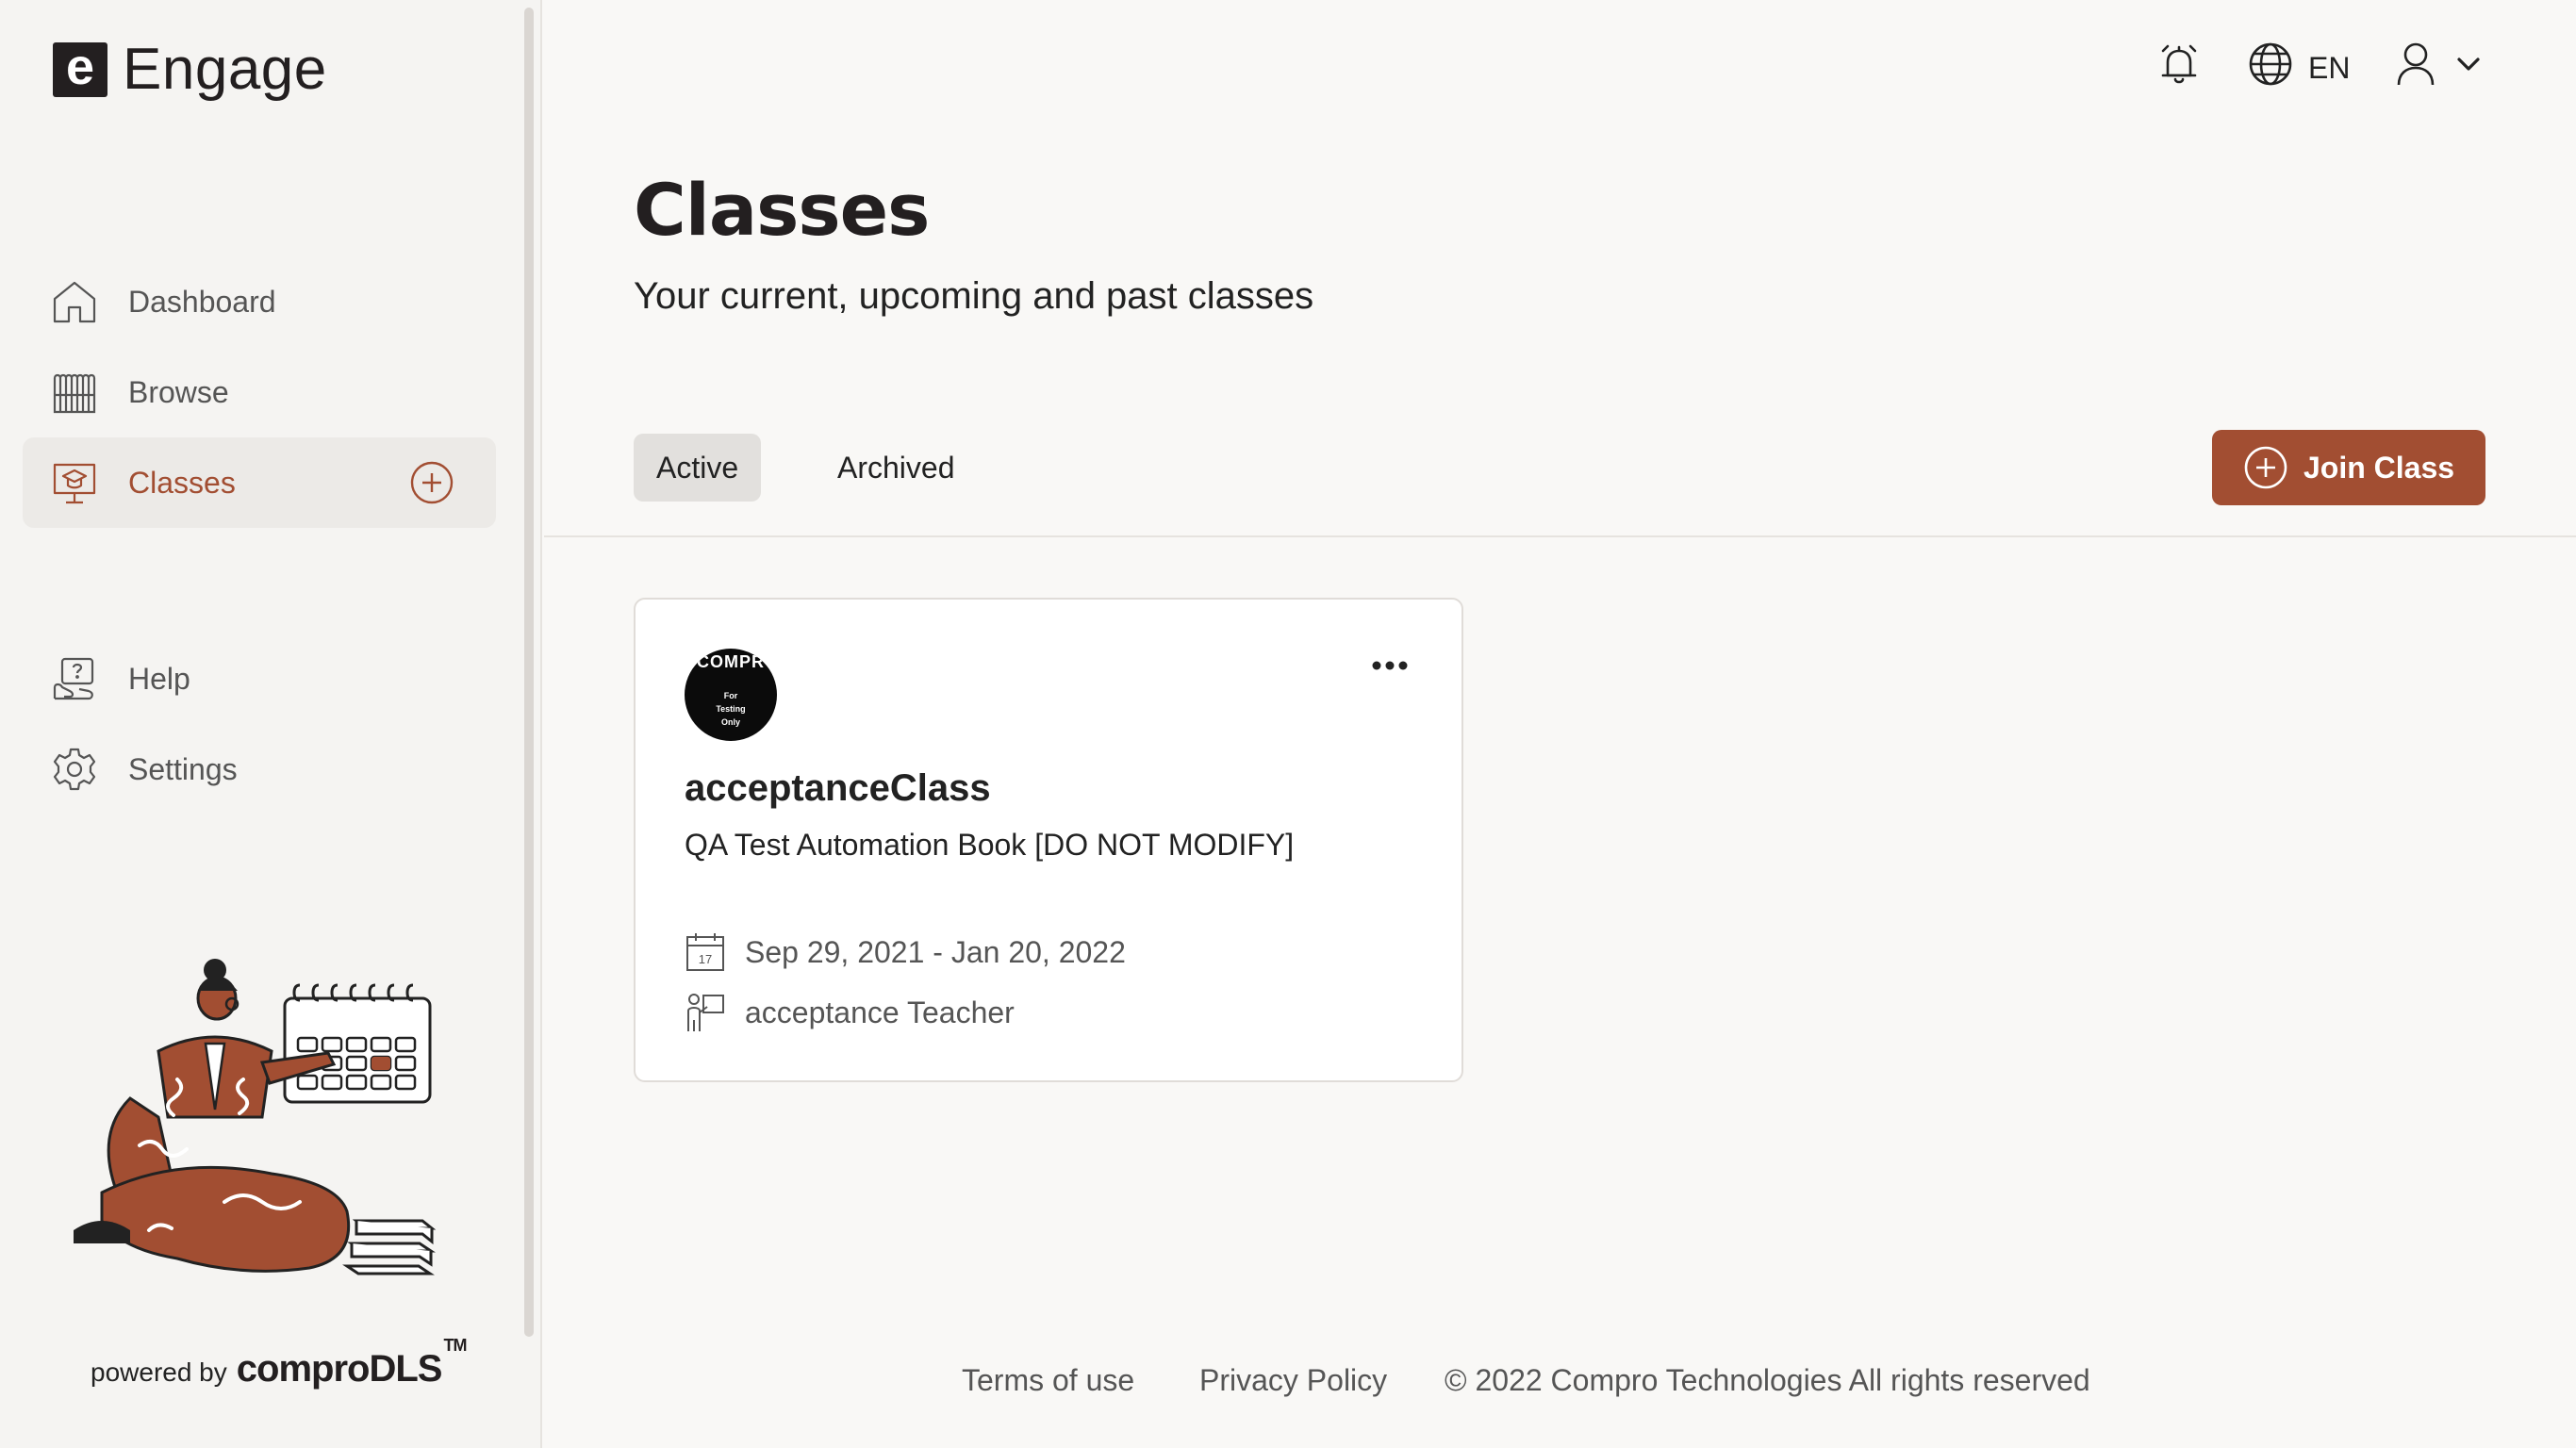 The width and height of the screenshot is (2576, 1448). I want to click on class-avatar: COMPR For Testing Only, so click(731, 695).